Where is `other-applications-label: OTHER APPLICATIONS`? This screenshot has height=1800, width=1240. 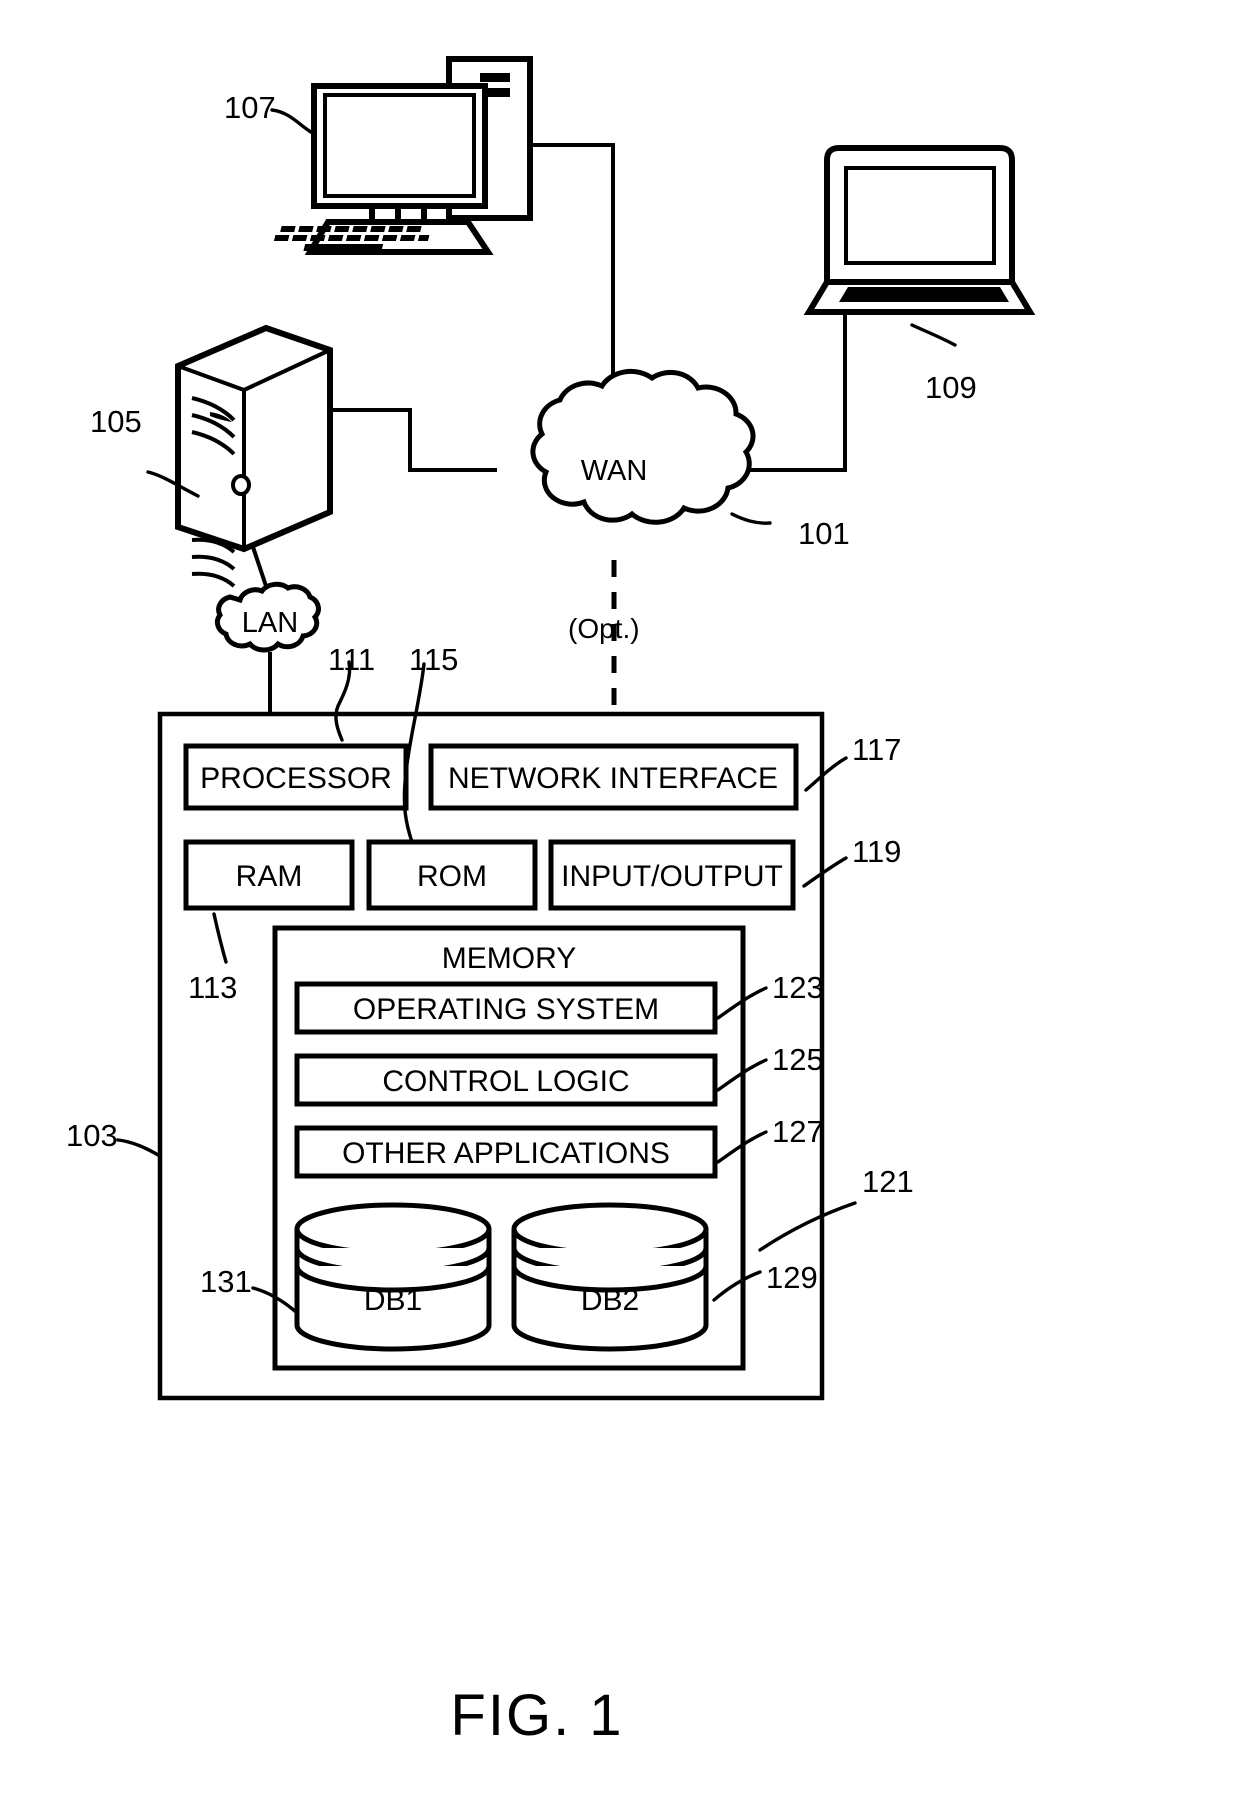 other-applications-label: OTHER APPLICATIONS is located at coordinates (506, 1153).